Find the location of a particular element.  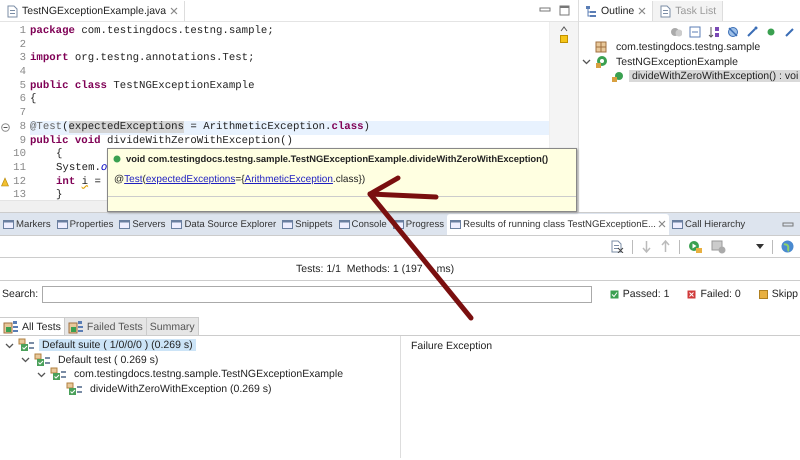

line-number: 10 is located at coordinates (20, 155).